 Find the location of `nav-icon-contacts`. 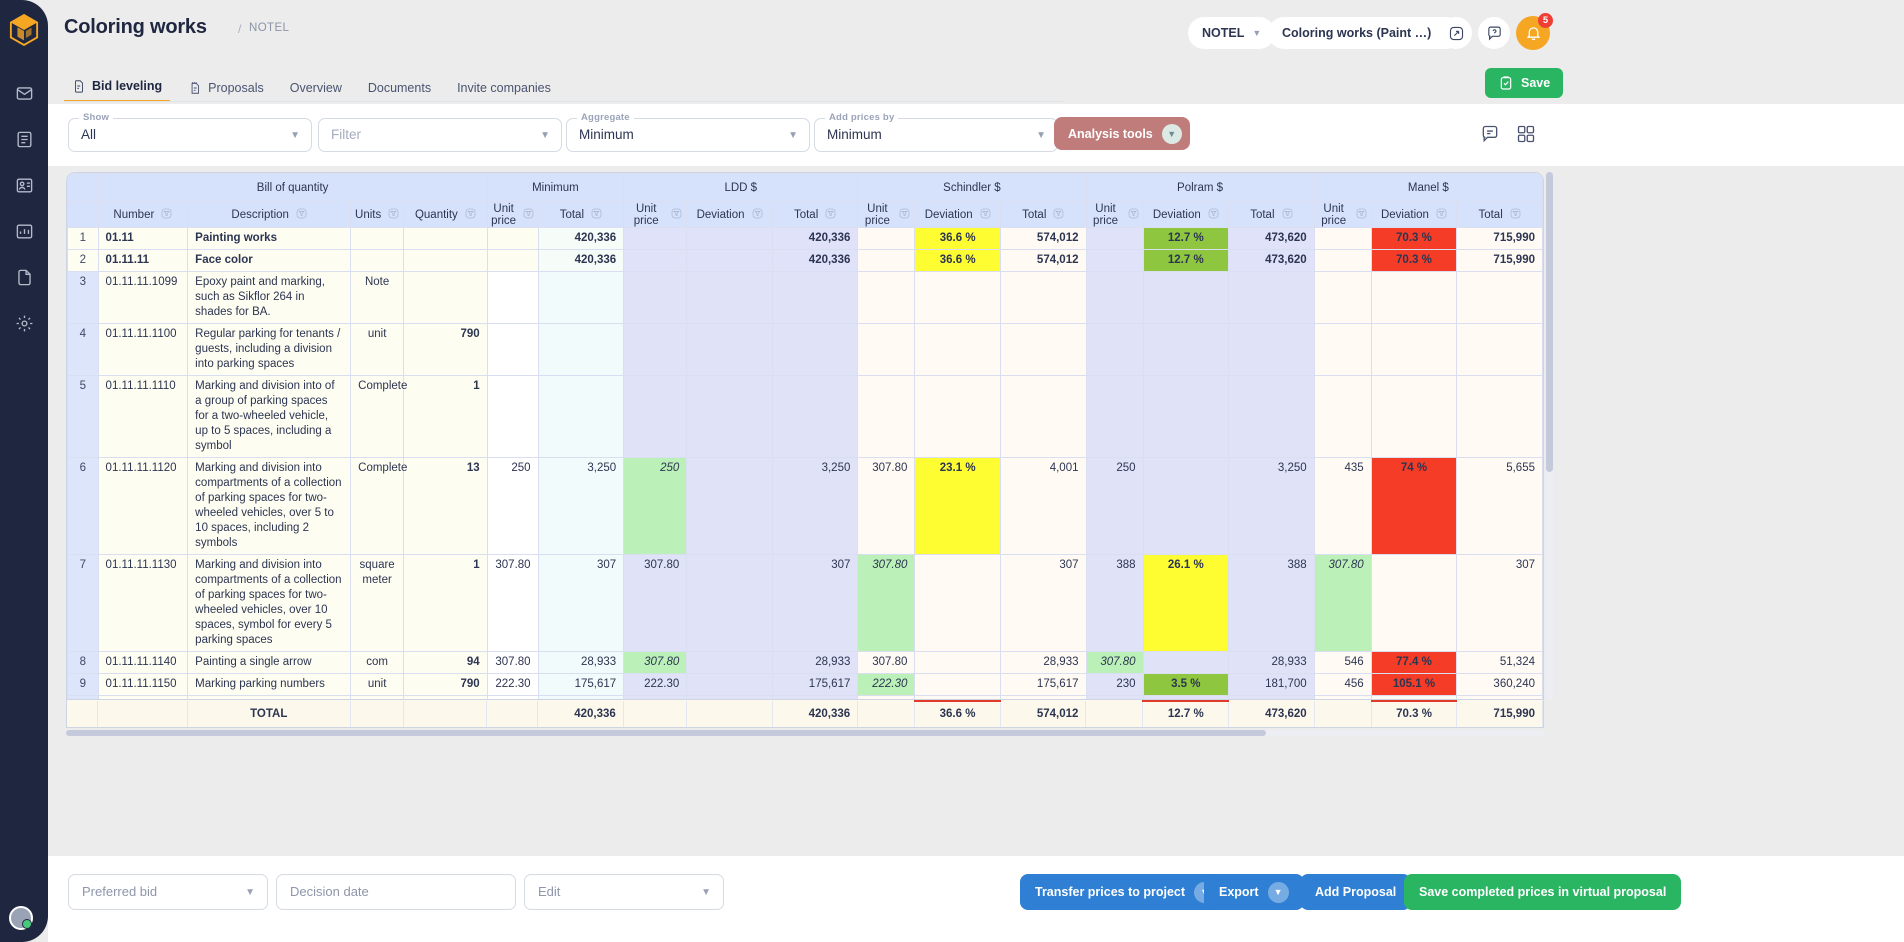

nav-icon-contacts is located at coordinates (24, 185).